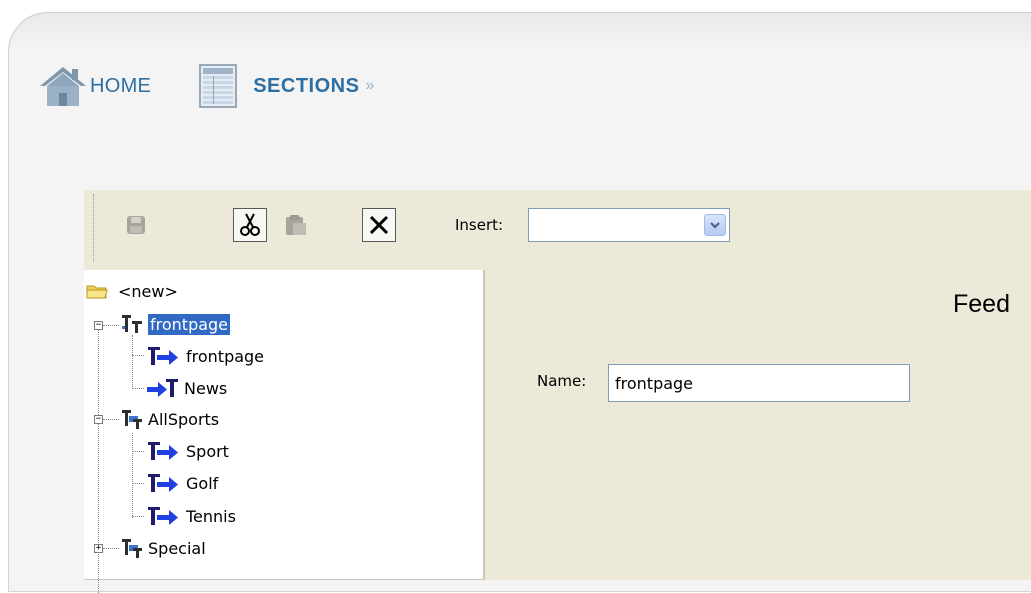 This screenshot has height=593, width=1031. I want to click on insert-dropdown, so click(629, 225).